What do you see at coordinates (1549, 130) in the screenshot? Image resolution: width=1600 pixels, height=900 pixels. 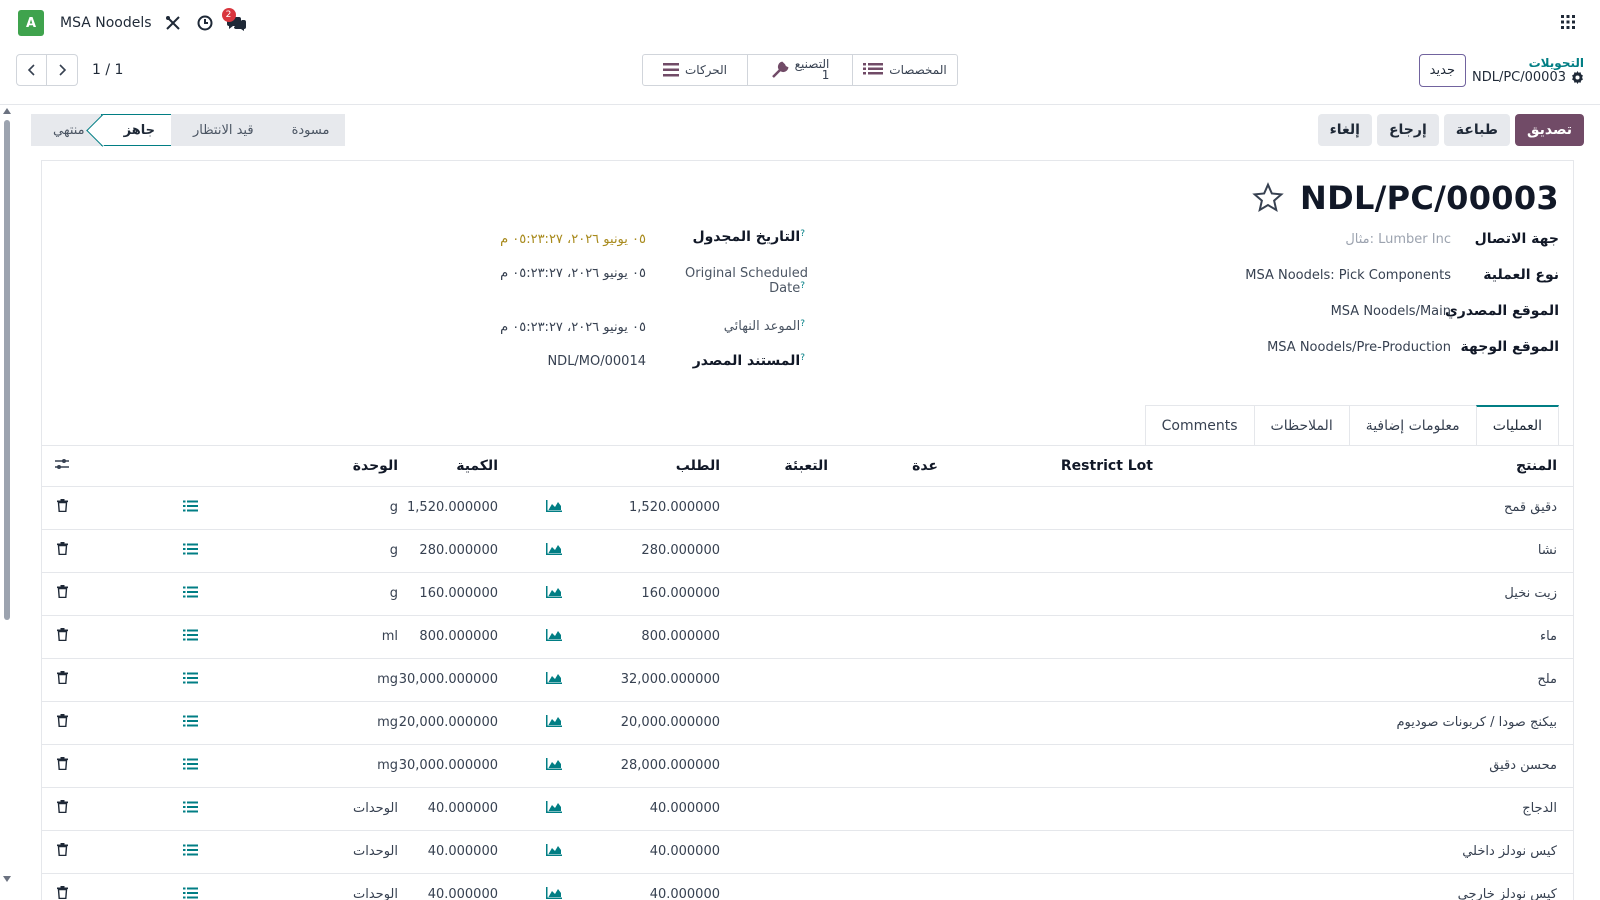 I see `validate-button: تصديق` at bounding box center [1549, 130].